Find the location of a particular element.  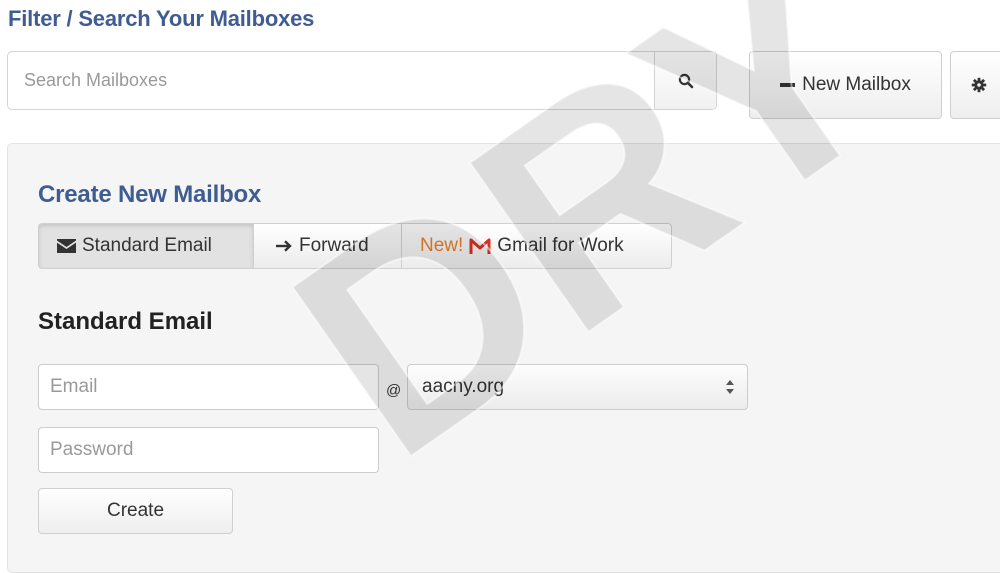

standard-email-title: Standard Email is located at coordinates (125, 321).